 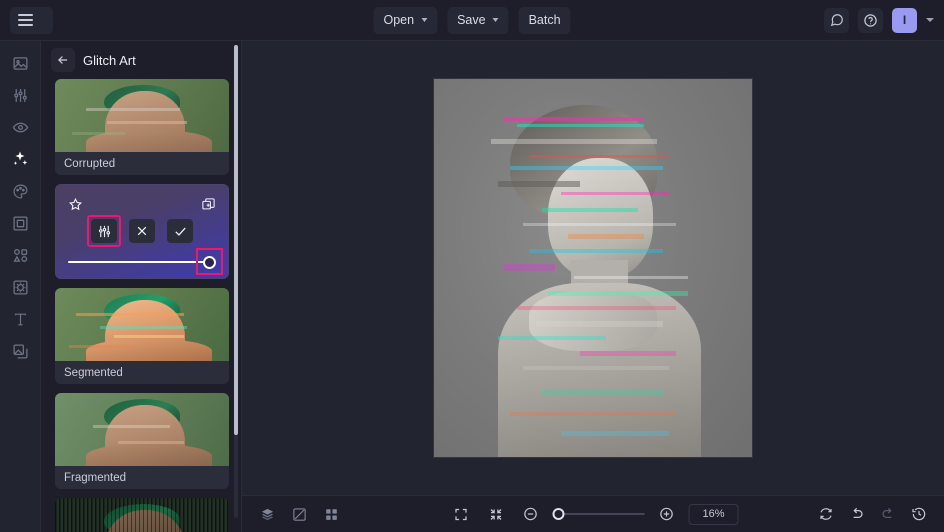 I want to click on effect-cancel-button, so click(x=142, y=231).